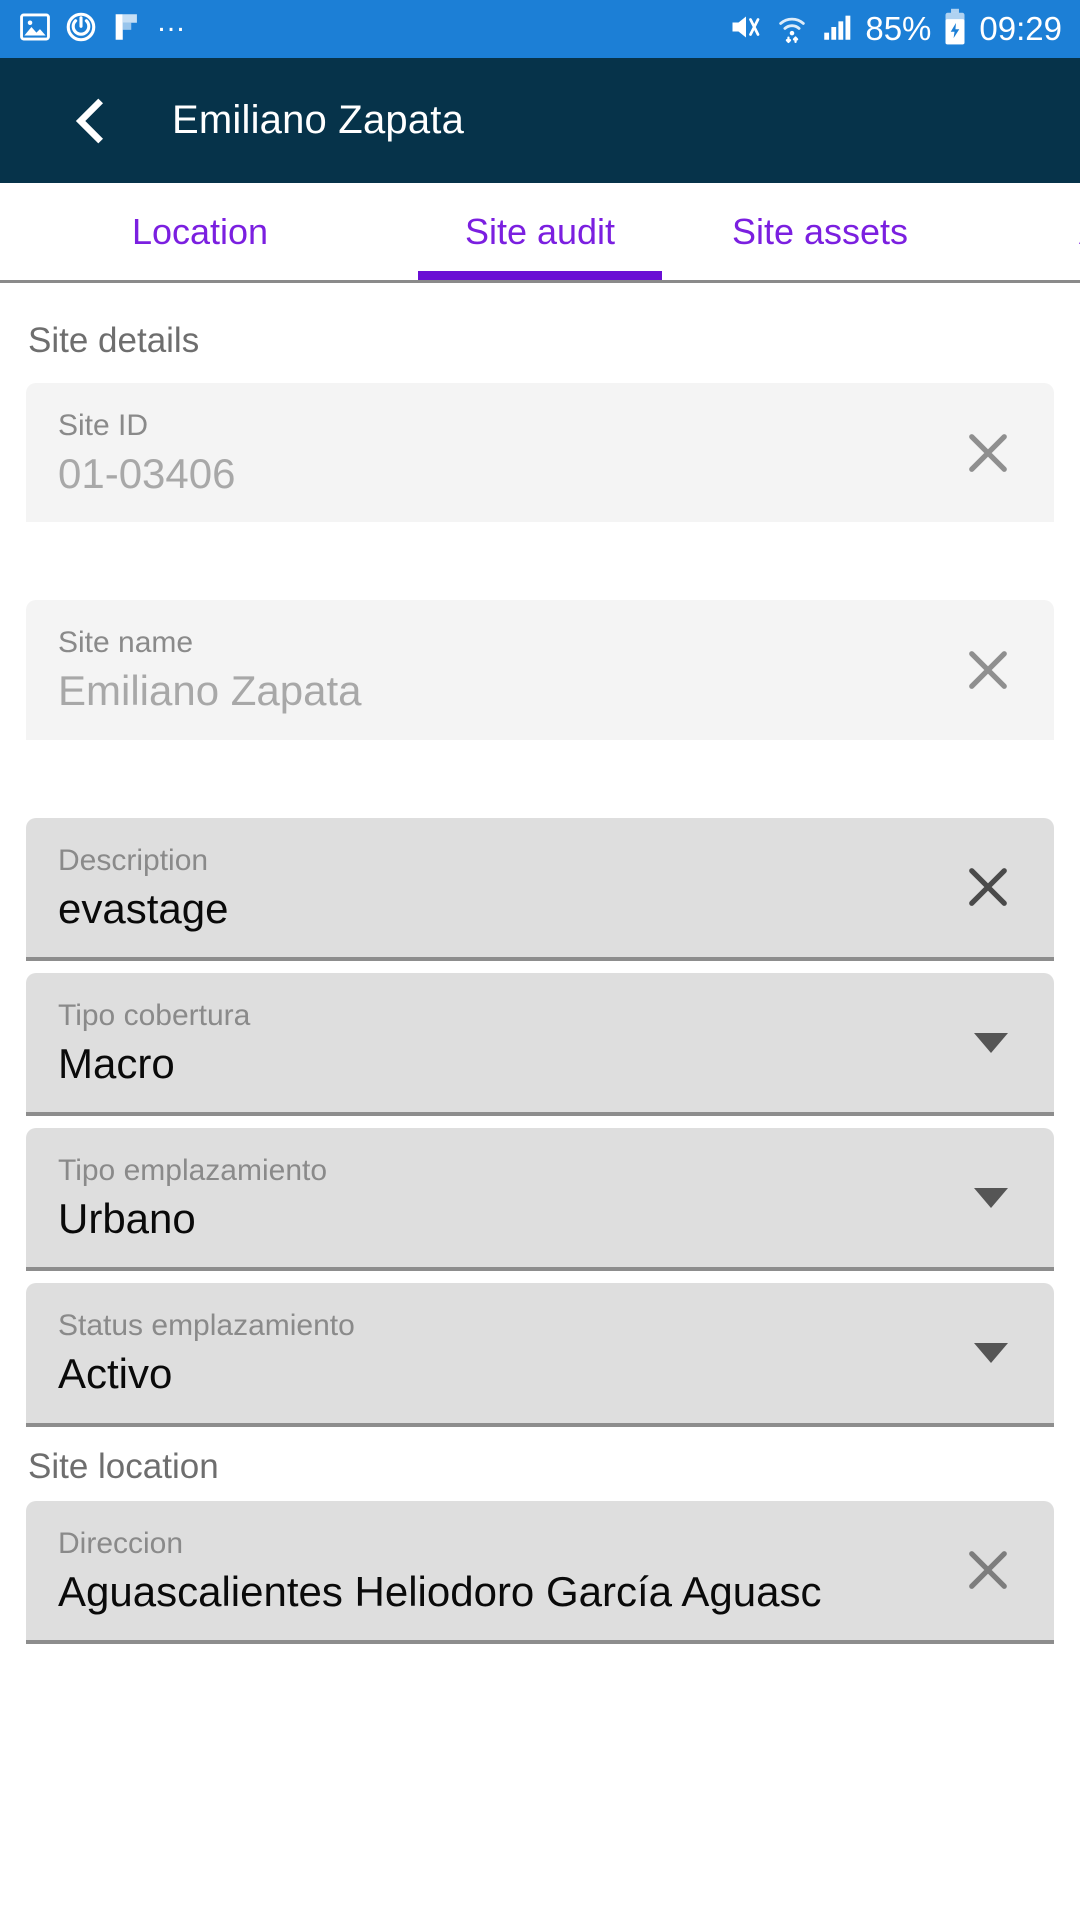 The image size is (1080, 1920). Describe the element at coordinates (123, 1466) in the screenshot. I see `section-title-site-location: Site location` at that location.